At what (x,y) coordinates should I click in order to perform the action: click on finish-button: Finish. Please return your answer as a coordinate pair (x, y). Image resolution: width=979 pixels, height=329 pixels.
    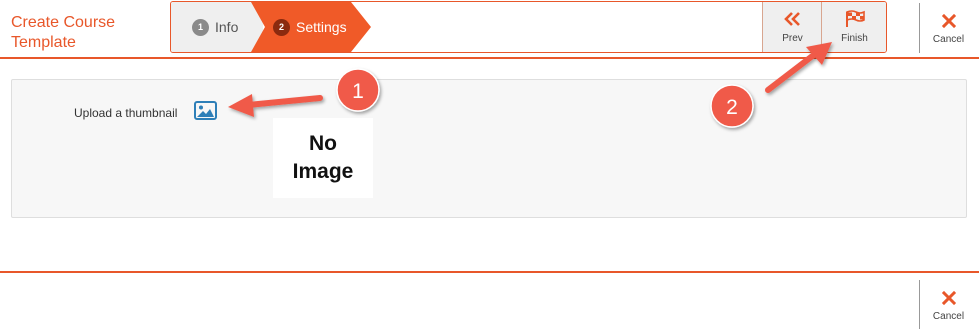
    Looking at the image, I should click on (853, 27).